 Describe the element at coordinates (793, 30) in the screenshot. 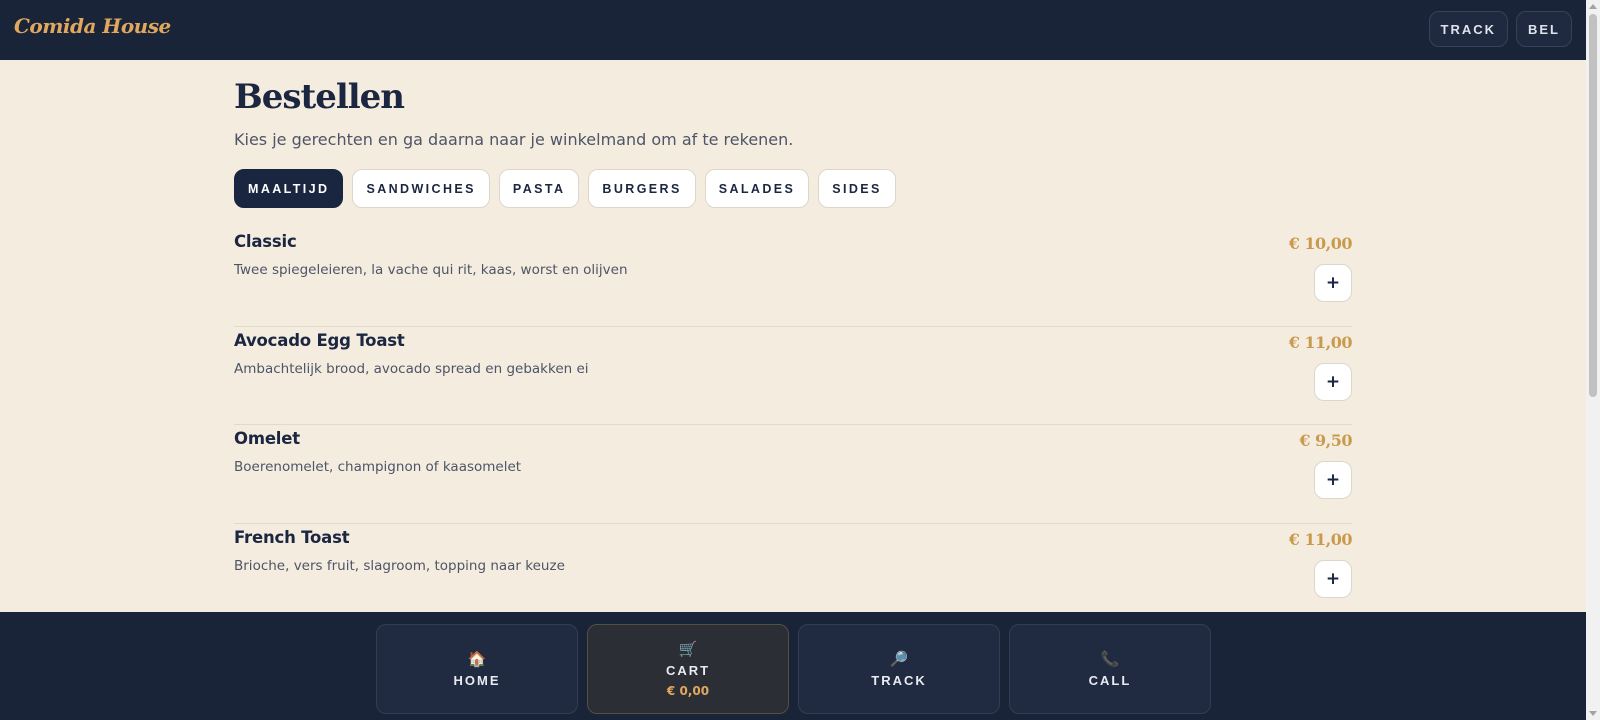

I see `top-bar: Comida House TRACK BEL` at that location.